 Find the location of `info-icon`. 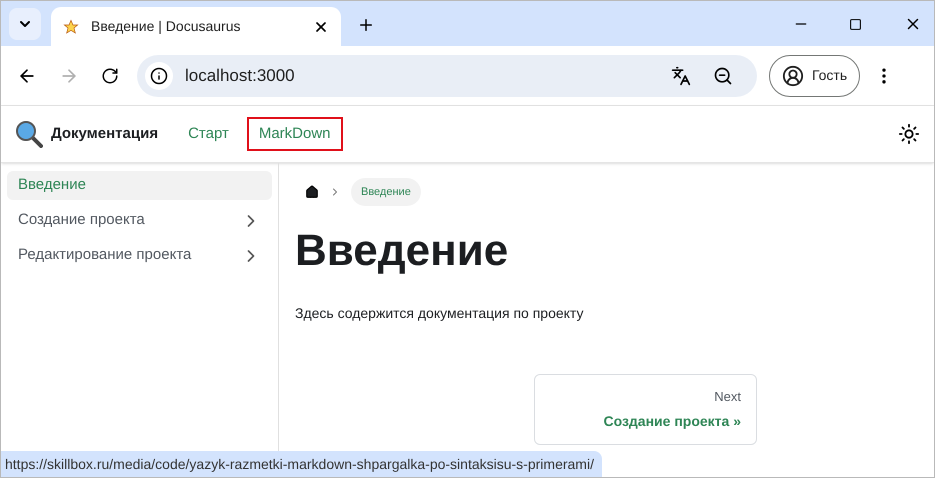

info-icon is located at coordinates (159, 75).